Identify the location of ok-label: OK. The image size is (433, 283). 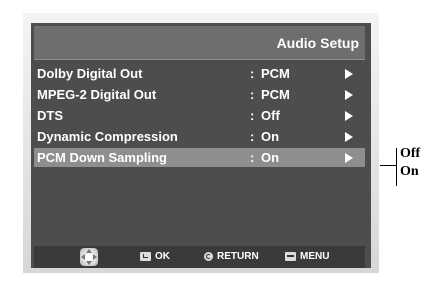
(162, 256).